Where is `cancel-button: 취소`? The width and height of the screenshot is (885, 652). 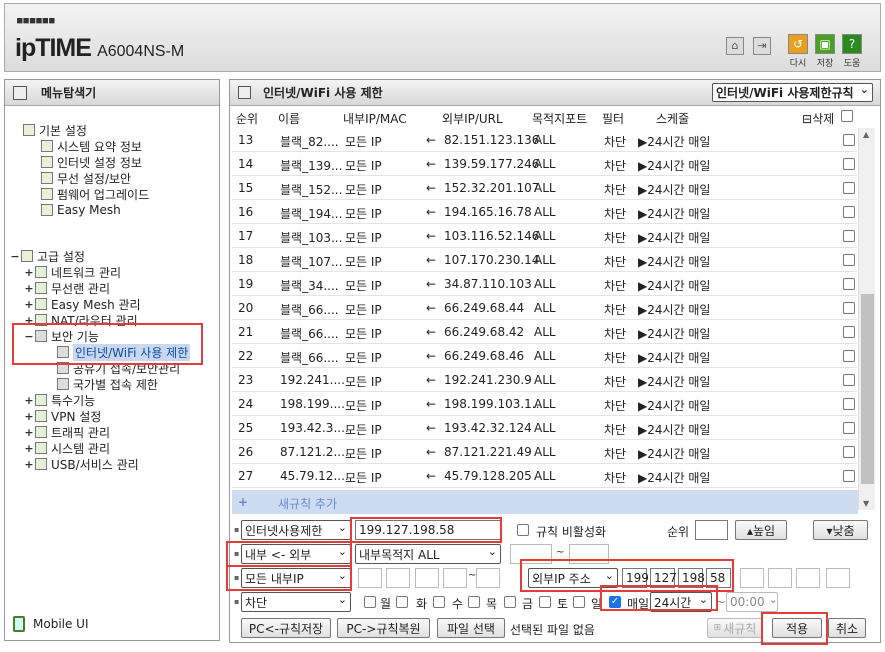
cancel-button: 취소 is located at coordinates (847, 628).